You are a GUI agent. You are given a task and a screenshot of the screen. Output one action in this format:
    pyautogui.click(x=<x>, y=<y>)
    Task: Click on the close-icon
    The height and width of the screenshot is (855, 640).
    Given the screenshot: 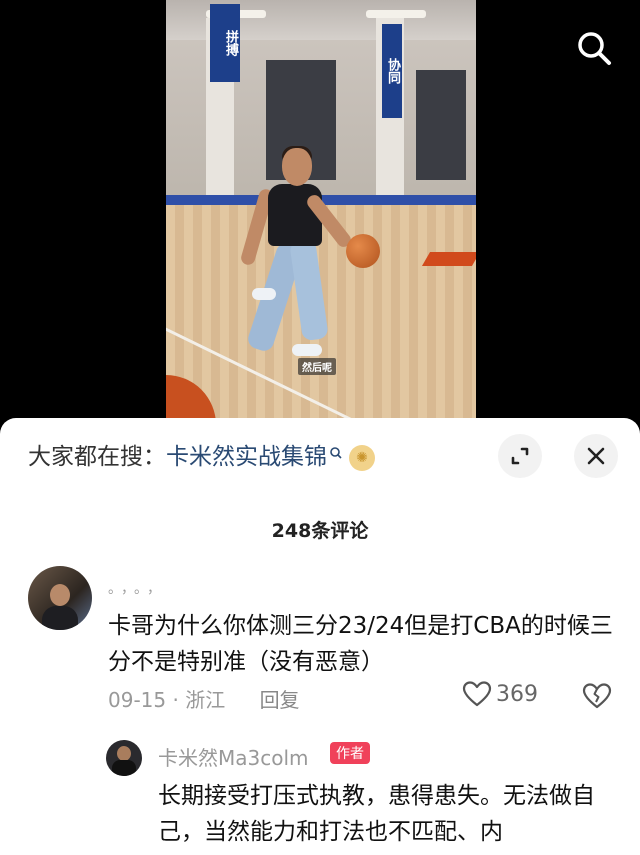 What is the action you would take?
    pyautogui.click(x=596, y=456)
    